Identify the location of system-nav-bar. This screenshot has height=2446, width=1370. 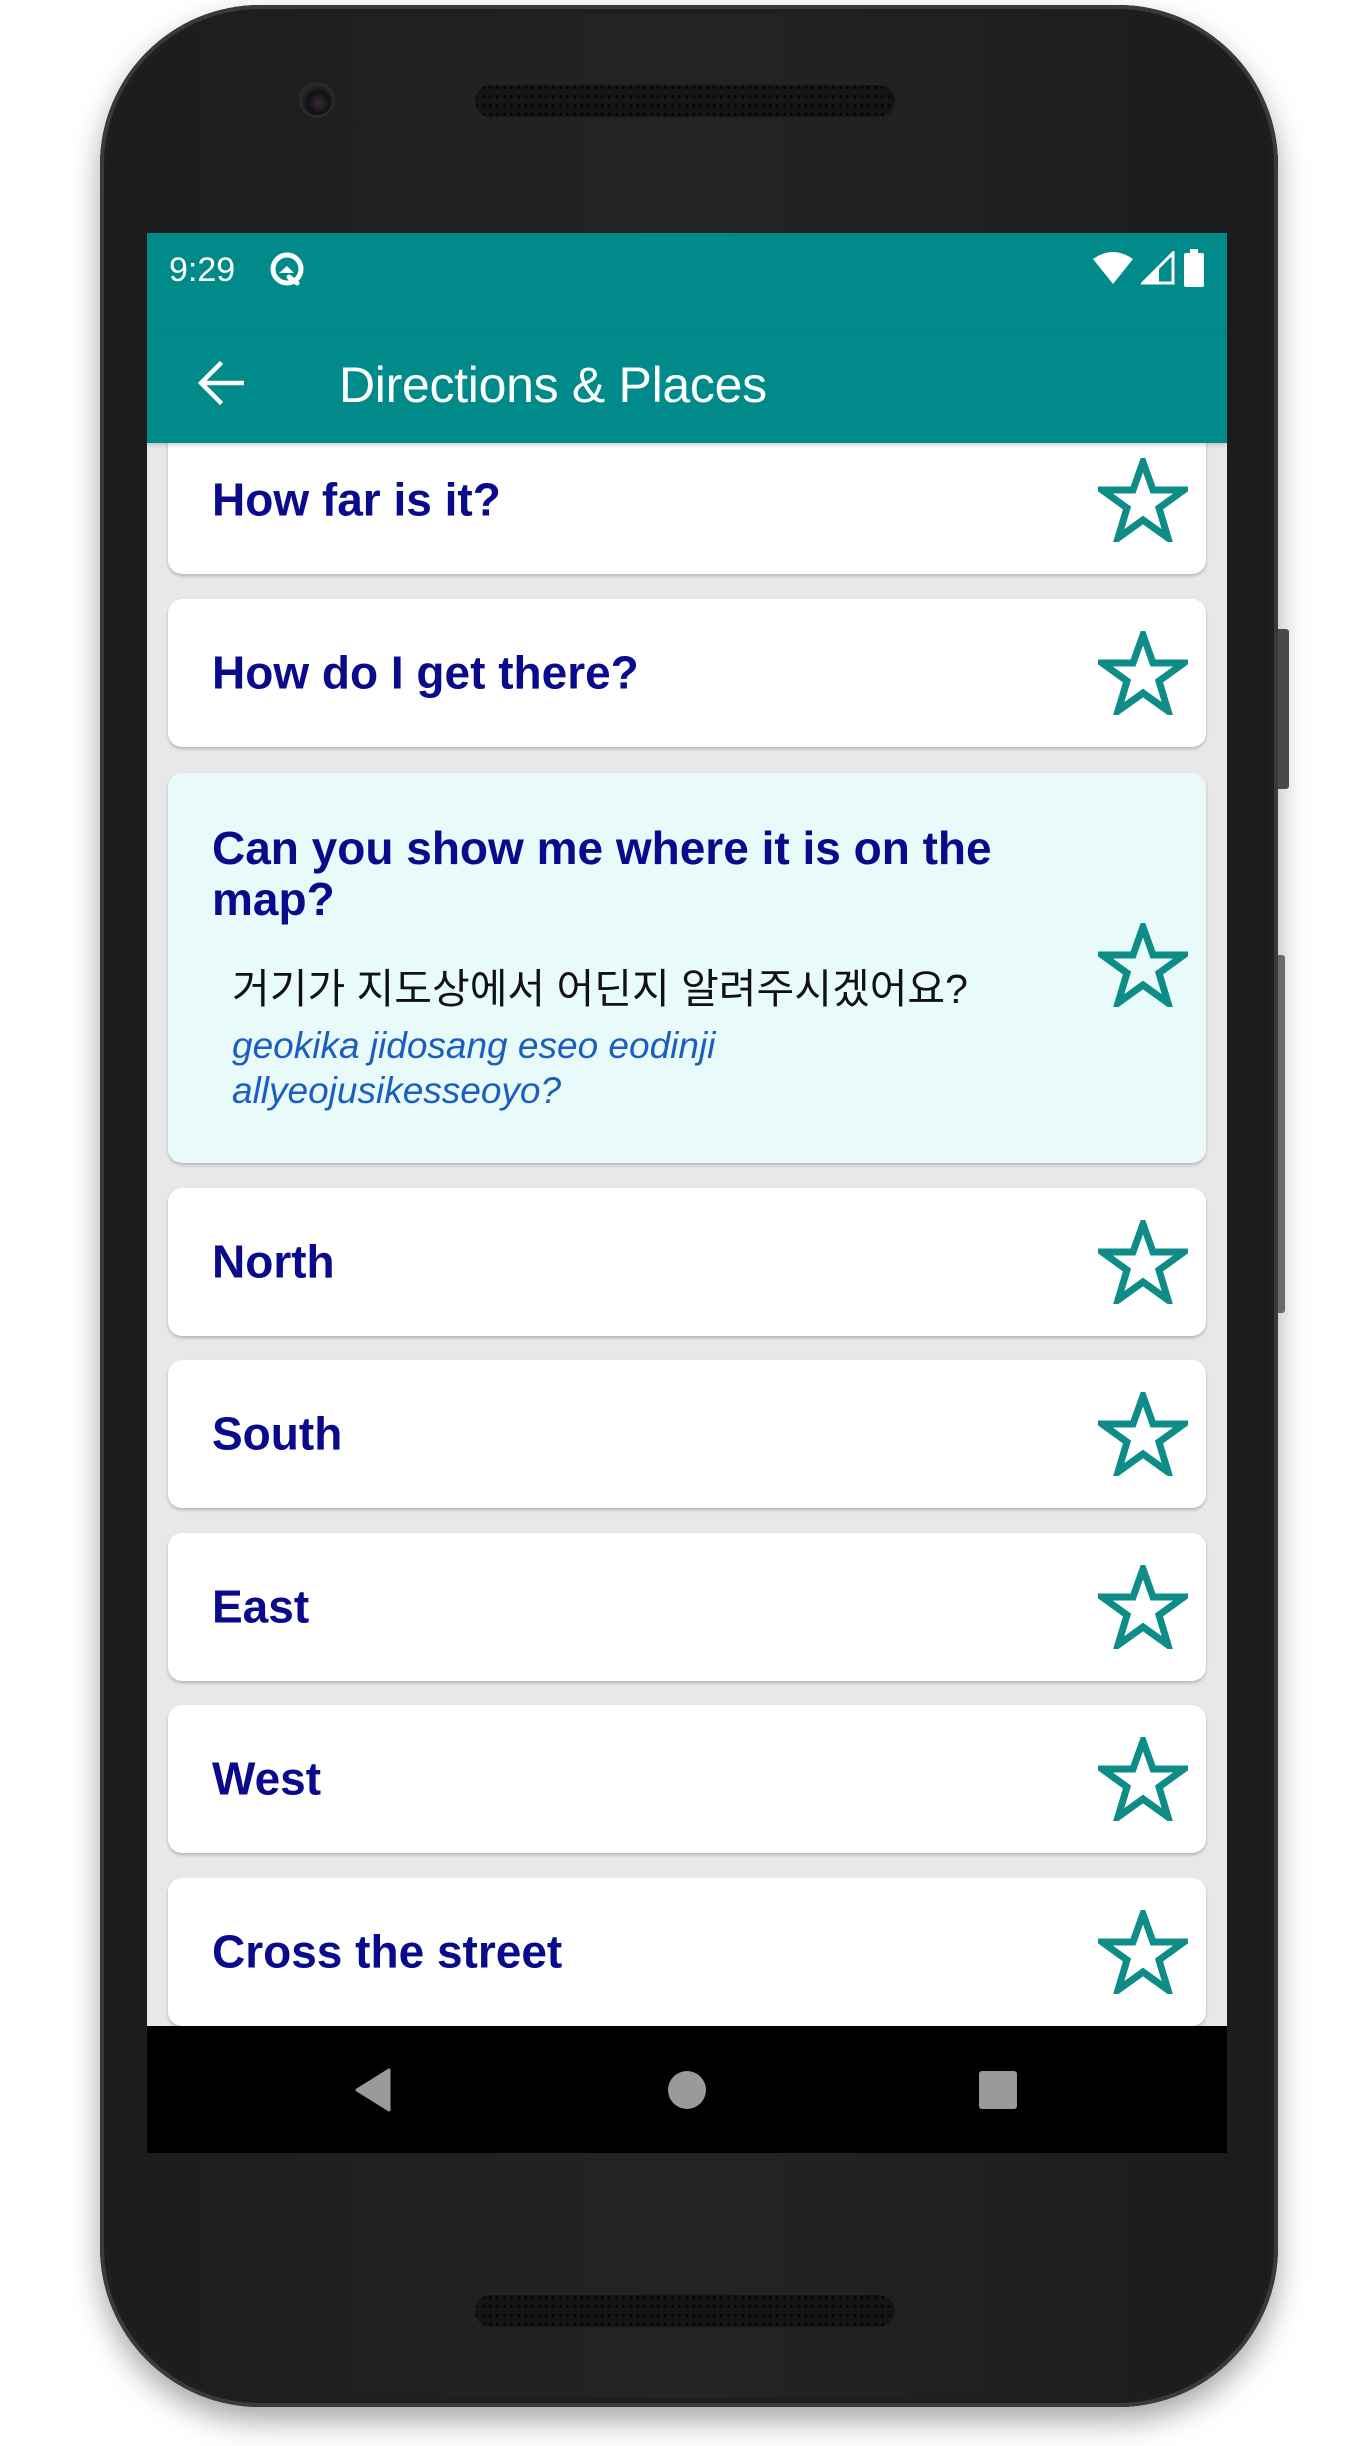
(687, 2089).